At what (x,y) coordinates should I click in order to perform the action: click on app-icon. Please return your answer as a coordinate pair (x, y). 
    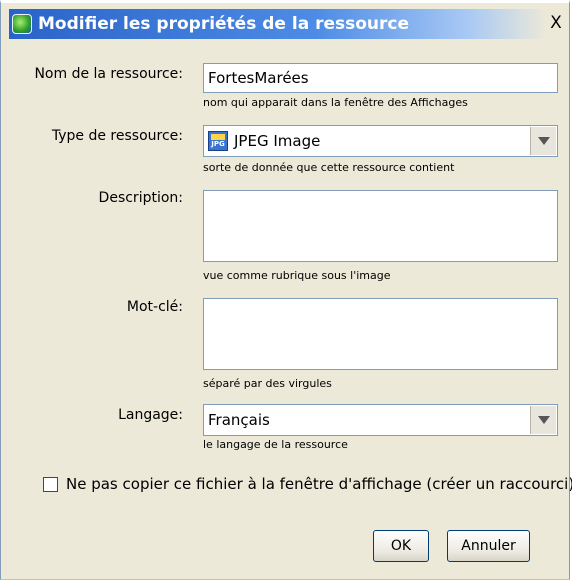
    Looking at the image, I should click on (22, 24).